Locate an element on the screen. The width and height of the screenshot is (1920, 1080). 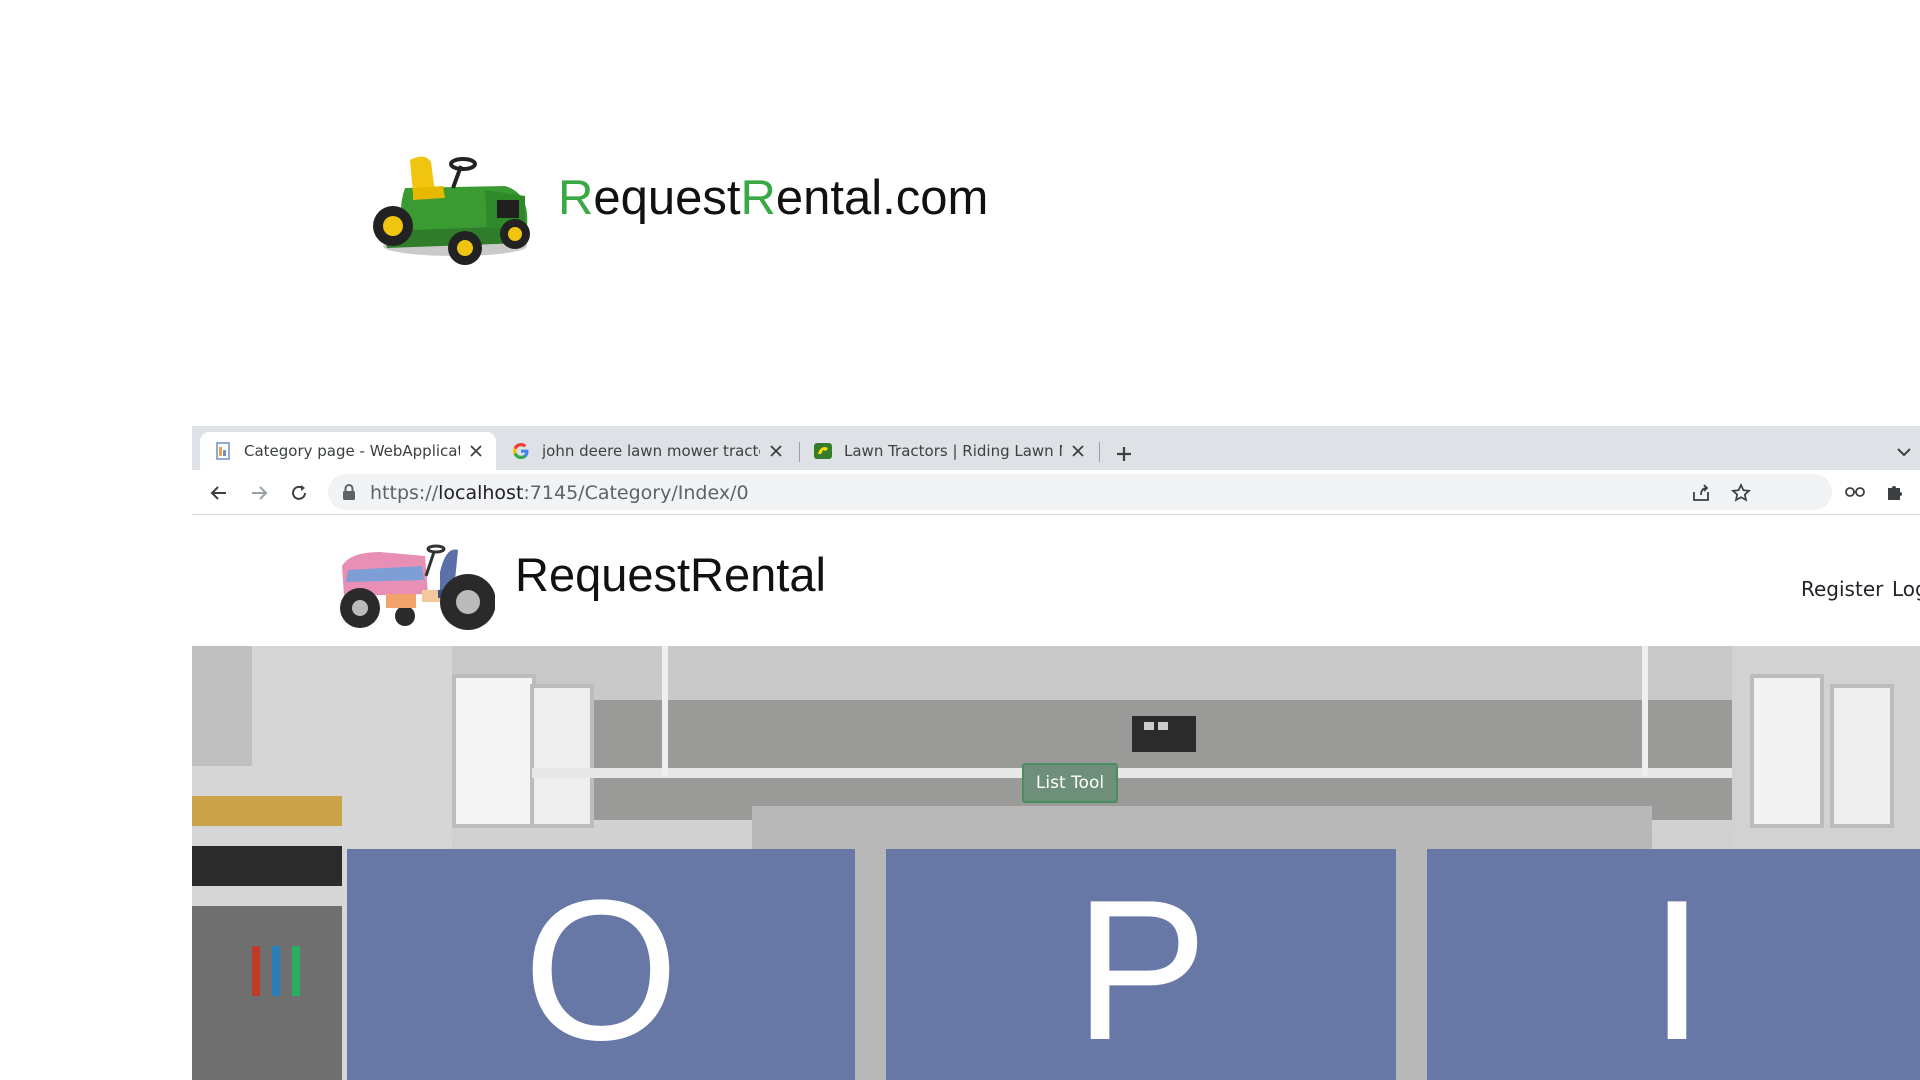
brand-text-ental: ental.com is located at coordinates (882, 198).